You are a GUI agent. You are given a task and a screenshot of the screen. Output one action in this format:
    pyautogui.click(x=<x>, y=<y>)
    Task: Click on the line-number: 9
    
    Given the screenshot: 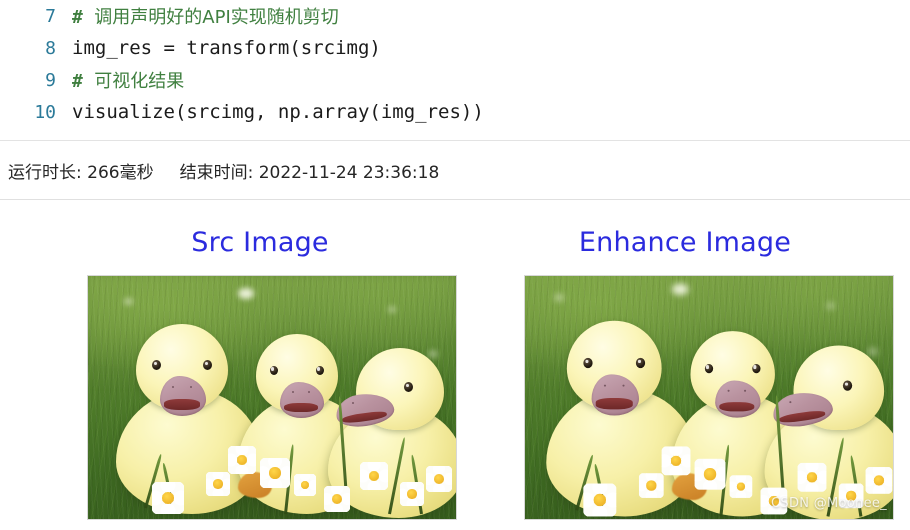 What is the action you would take?
    pyautogui.click(x=50, y=80)
    